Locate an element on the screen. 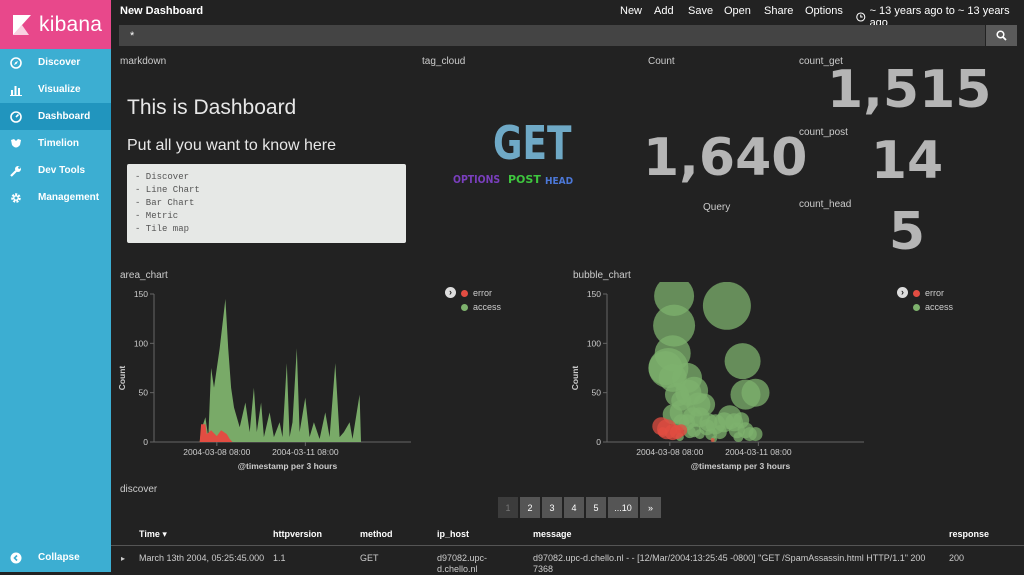 This screenshot has width=1024, height=575. add-button: Add is located at coordinates (664, 11).